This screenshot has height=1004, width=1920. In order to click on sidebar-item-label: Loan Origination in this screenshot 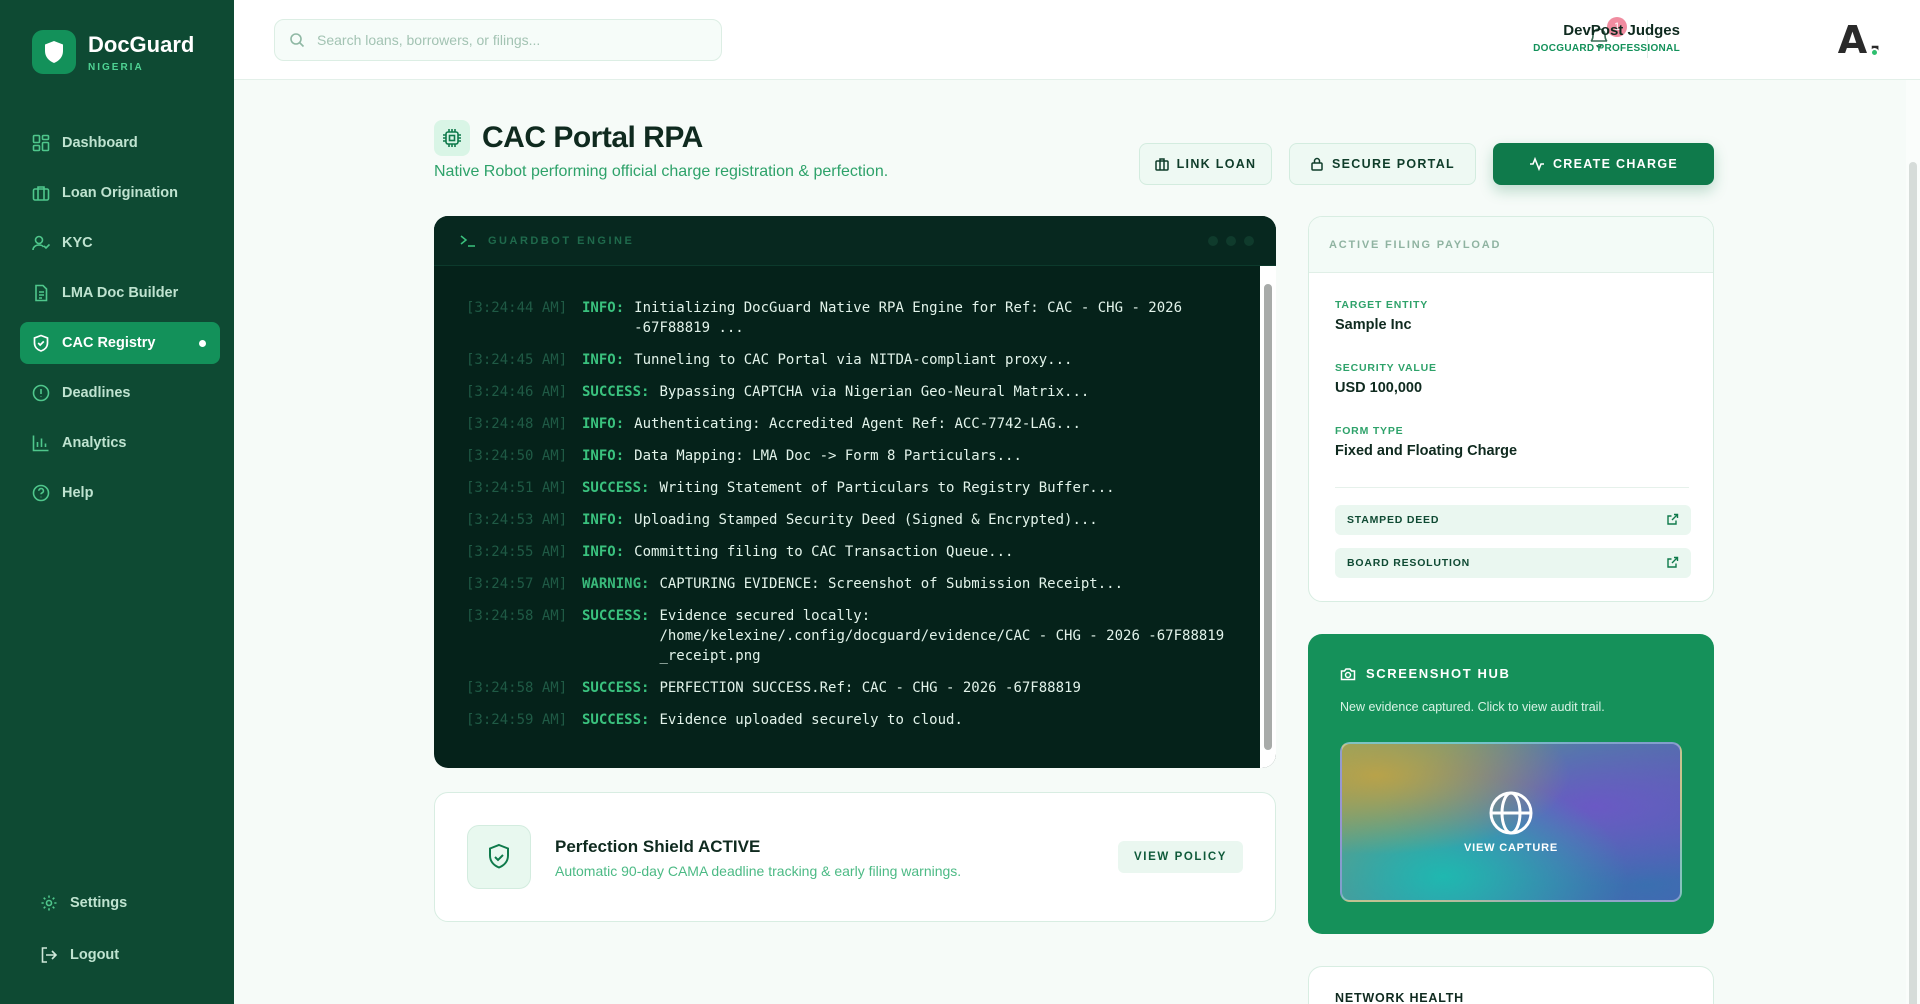, I will do `click(120, 193)`.